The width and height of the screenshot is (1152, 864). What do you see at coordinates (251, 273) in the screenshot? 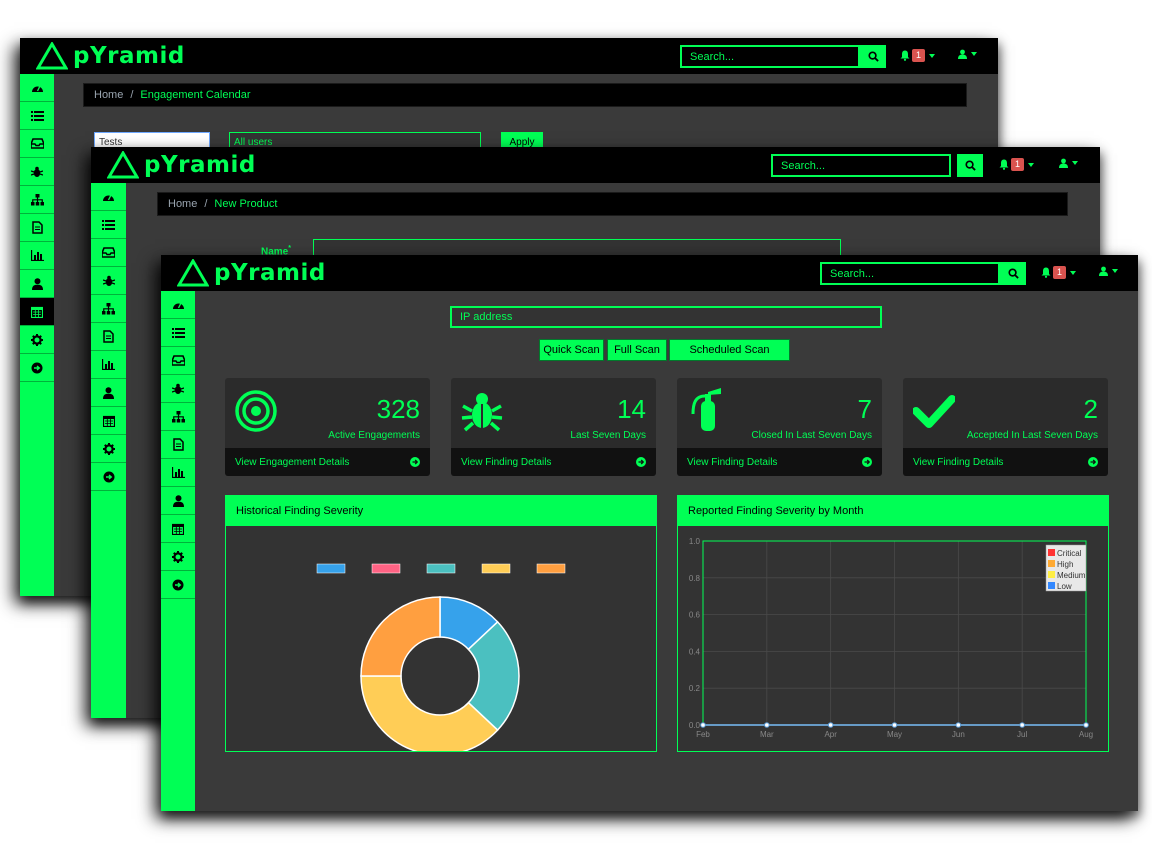
I see `logo: pYramid` at bounding box center [251, 273].